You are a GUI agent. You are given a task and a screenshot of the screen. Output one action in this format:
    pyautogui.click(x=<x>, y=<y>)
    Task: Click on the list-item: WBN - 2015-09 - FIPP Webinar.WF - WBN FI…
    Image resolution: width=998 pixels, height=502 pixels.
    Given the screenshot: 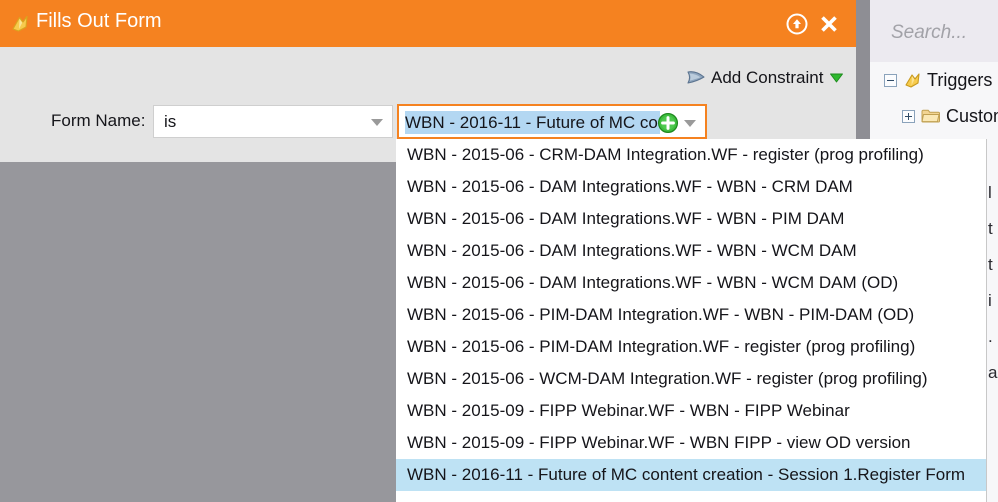 What is the action you would take?
    pyautogui.click(x=691, y=443)
    